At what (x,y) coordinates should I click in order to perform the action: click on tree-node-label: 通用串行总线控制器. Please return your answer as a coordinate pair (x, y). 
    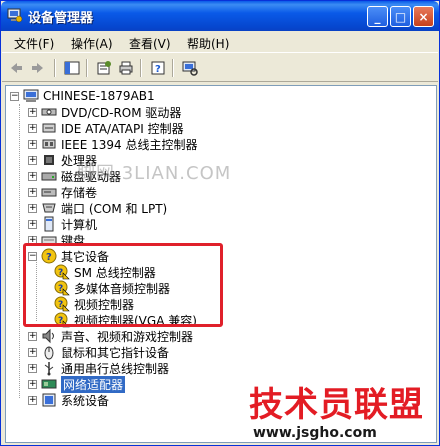
    Looking at the image, I should click on (115, 368).